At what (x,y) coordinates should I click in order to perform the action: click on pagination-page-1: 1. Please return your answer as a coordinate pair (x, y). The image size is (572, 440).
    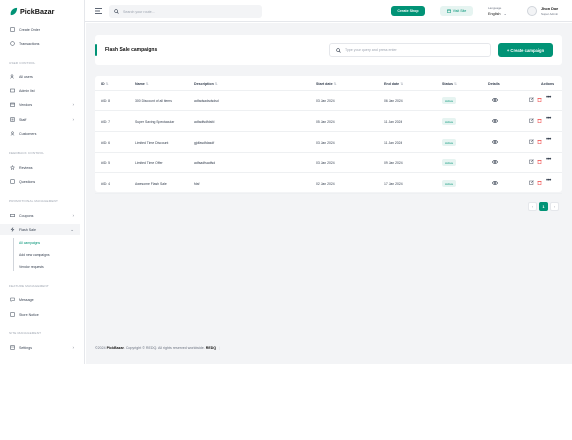
    Looking at the image, I should click on (543, 206).